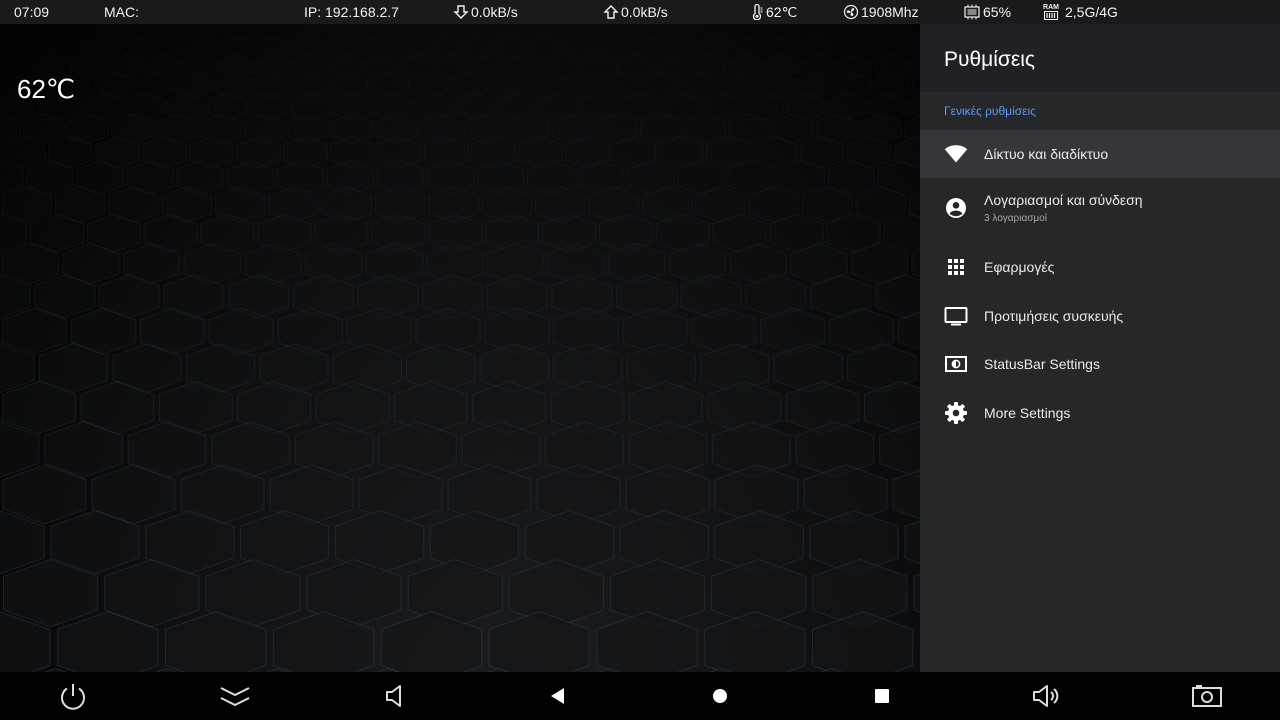 The image size is (1280, 720). Describe the element at coordinates (956, 316) in the screenshot. I see `tv-icon` at that location.